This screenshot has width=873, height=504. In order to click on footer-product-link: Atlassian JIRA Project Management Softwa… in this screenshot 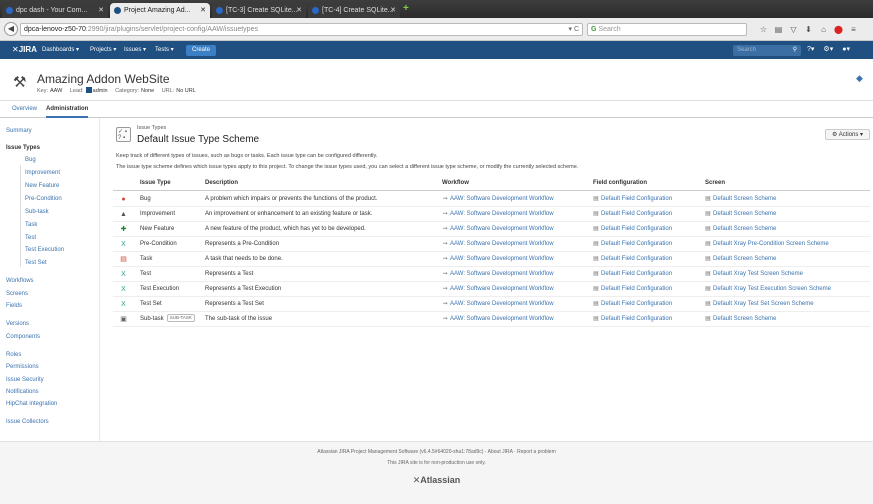, I will do `click(400, 452)`.